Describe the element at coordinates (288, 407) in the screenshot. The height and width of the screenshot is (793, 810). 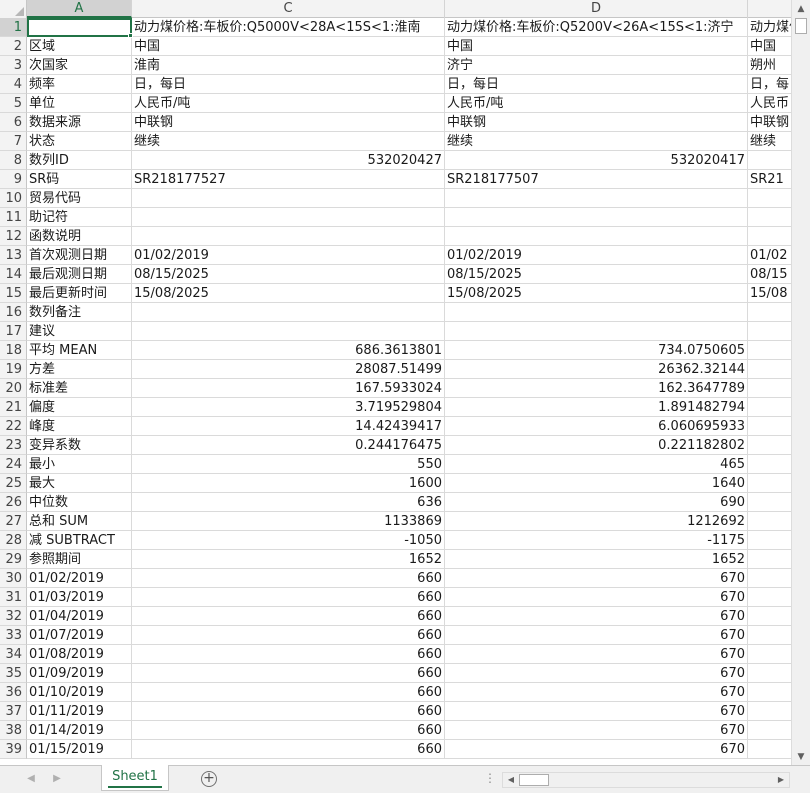
I see `cell-col-c: 3.719529804` at that location.